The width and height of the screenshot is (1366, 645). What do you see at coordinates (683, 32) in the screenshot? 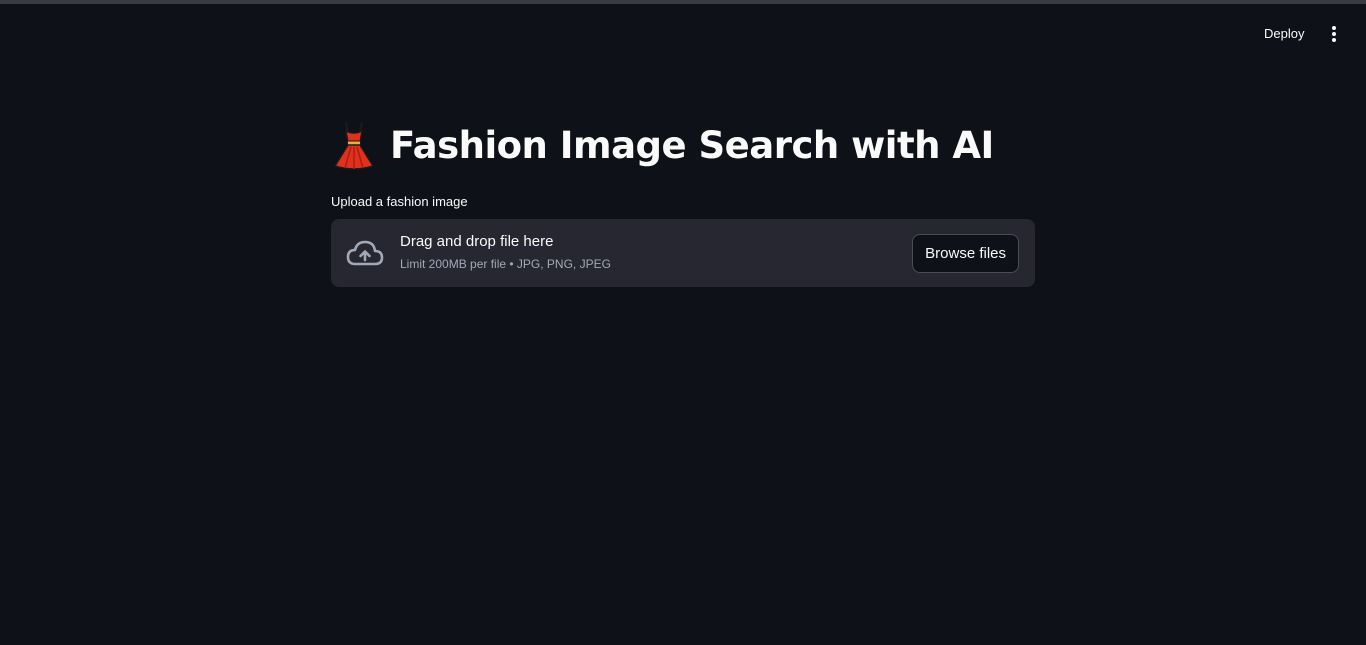
I see `app-header: Deploy` at bounding box center [683, 32].